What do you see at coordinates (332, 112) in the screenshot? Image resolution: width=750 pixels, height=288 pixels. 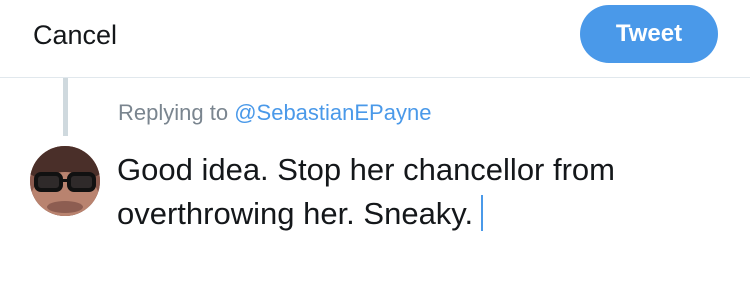 I see `reply-mention-link: @SebastianEPayne` at bounding box center [332, 112].